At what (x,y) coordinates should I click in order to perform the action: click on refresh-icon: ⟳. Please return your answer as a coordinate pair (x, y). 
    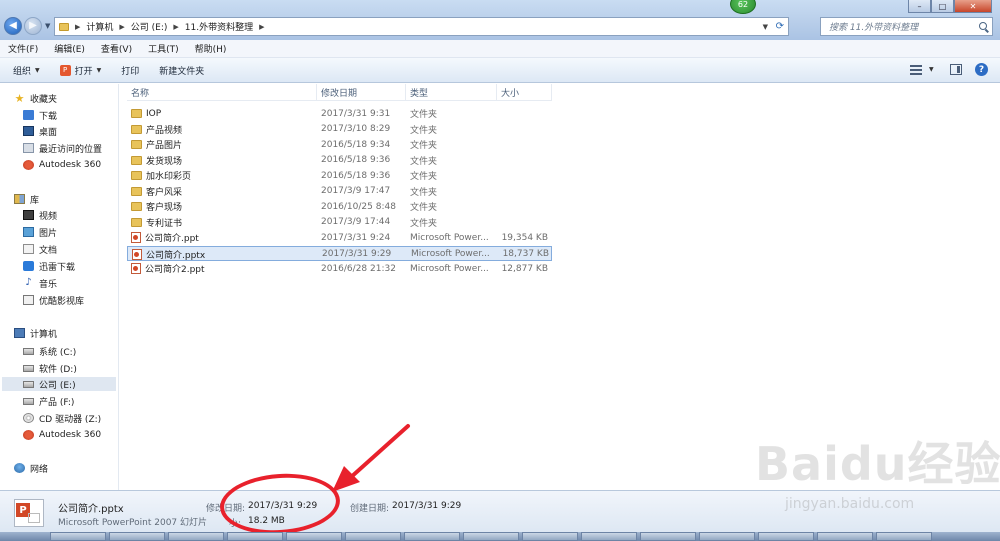
    Looking at the image, I should click on (780, 26).